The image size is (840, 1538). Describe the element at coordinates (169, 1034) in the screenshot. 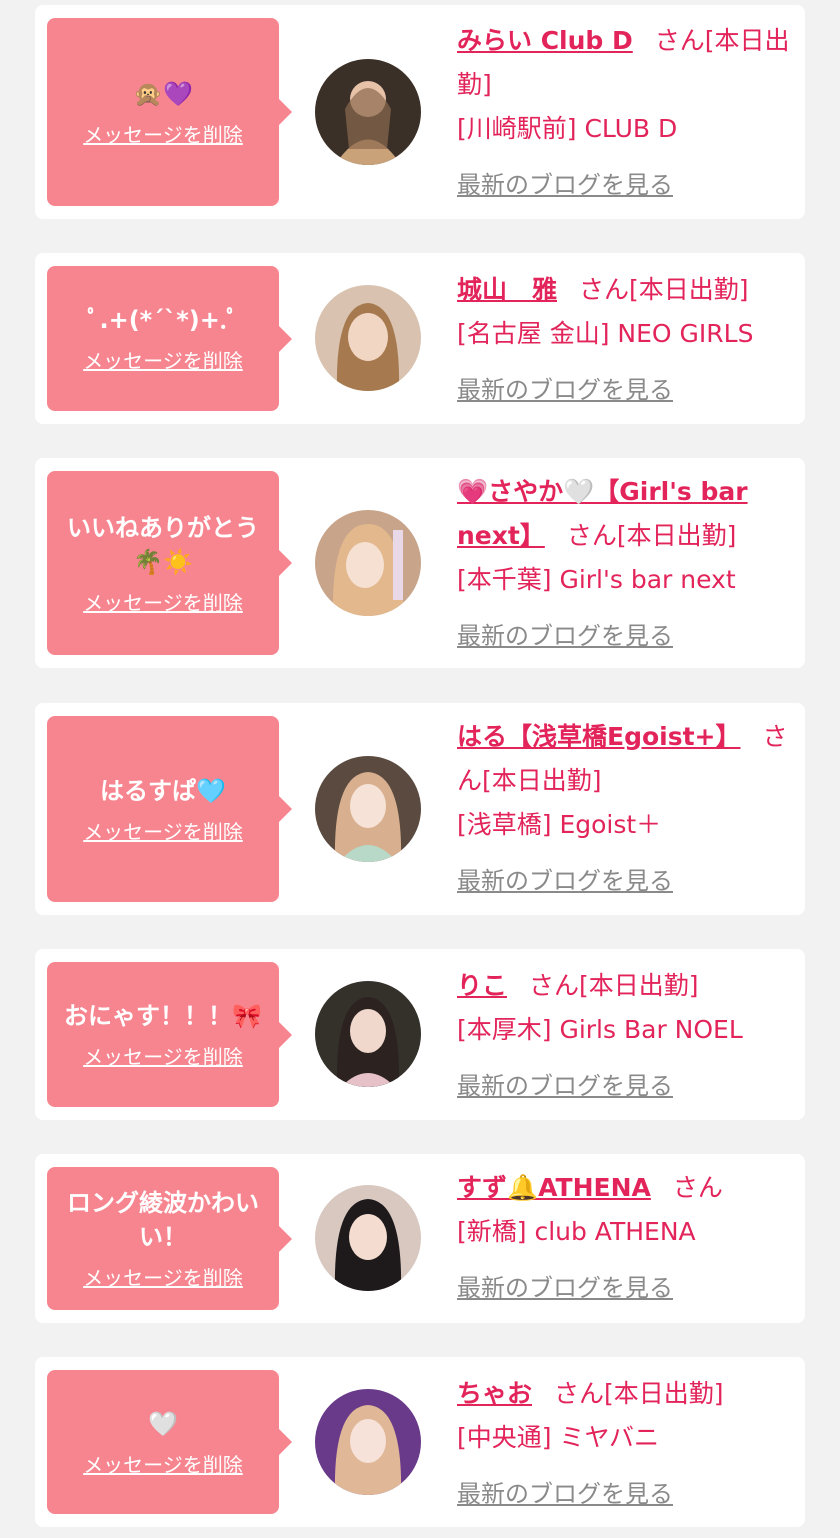

I see `message-bubble: おにゃす！！！🎀 メッセージを削除` at that location.